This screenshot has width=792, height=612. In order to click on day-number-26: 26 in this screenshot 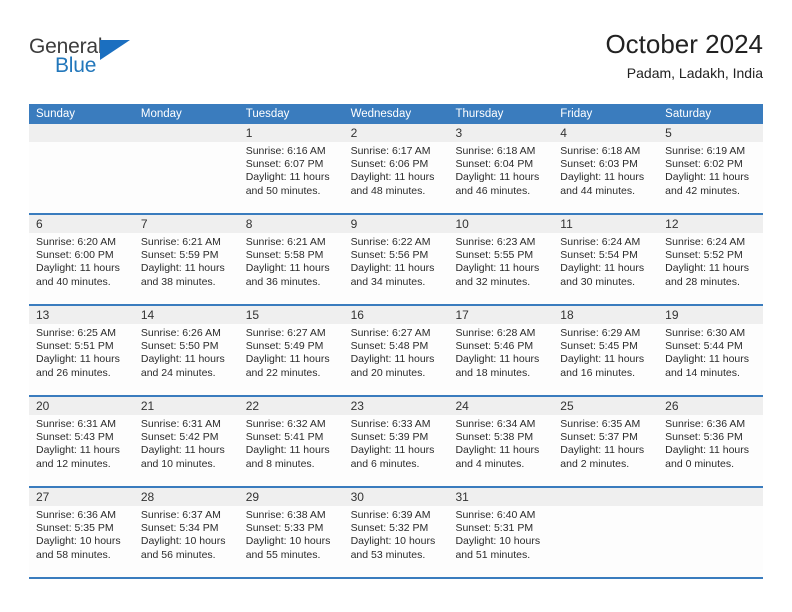, I will do `click(710, 406)`.